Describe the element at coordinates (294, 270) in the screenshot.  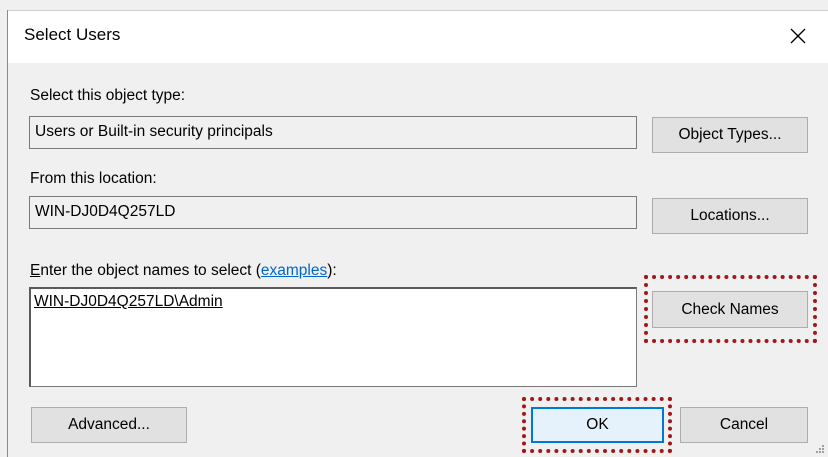
I see `examples-link: examples` at that location.